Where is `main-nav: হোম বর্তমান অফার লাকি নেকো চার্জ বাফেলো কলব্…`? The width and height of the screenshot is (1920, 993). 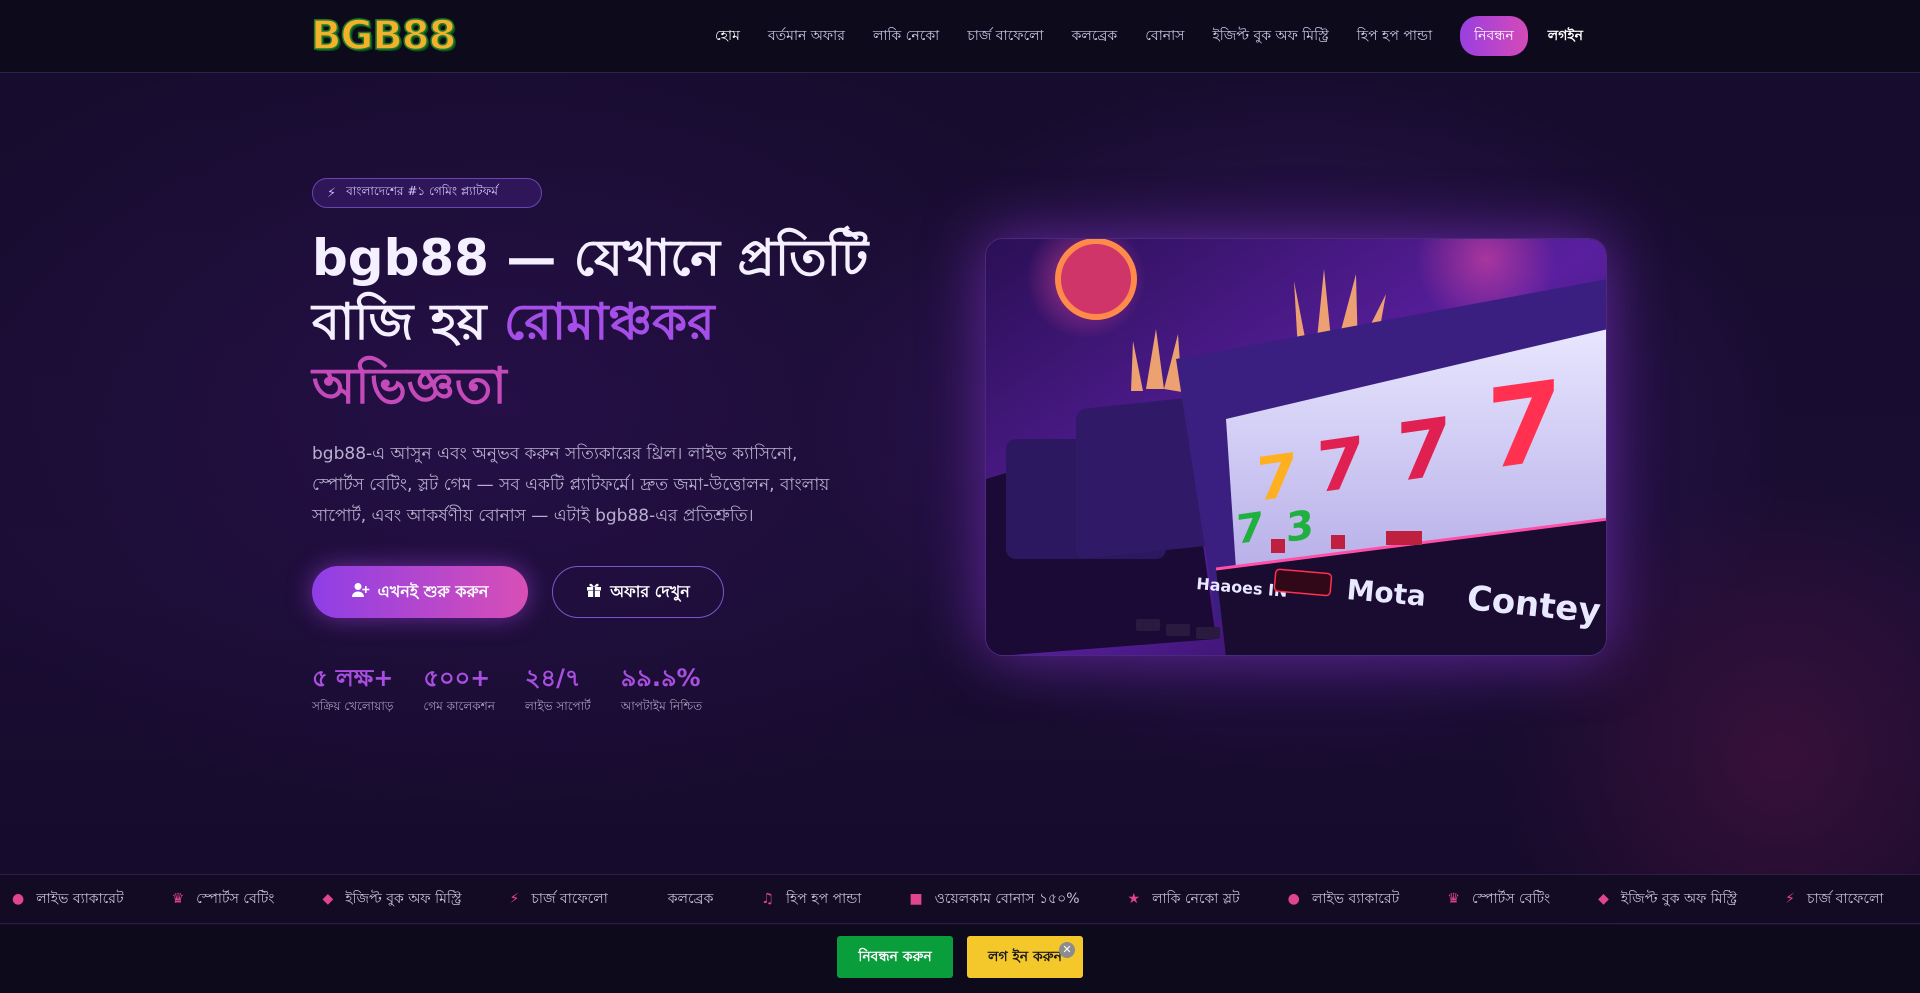 main-nav: হোম বর্তমান অফার লাকি নেকো চার্জ বাফেলো কলব্… is located at coordinates (1149, 36).